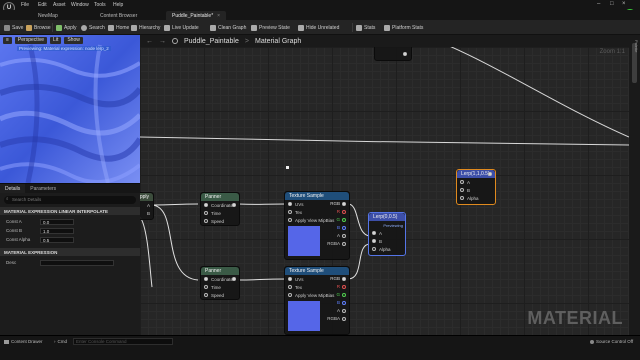  I want to click on hierarchy-button: Hierarchy, so click(145, 27).